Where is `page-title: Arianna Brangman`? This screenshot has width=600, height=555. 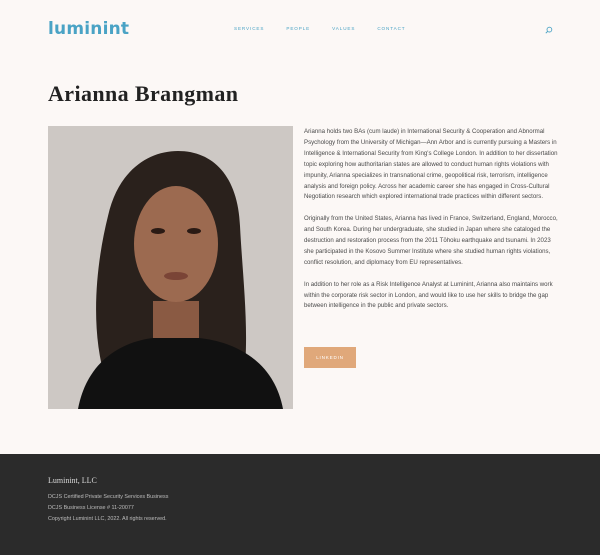
page-title: Arianna Brangman is located at coordinates (143, 93).